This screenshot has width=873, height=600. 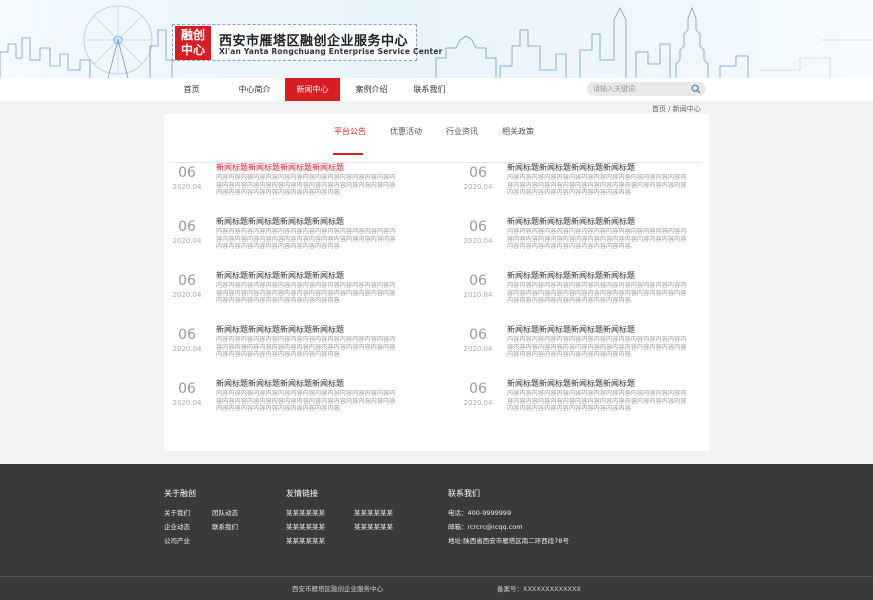 What do you see at coordinates (696, 89) in the screenshot?
I see `search-icon` at bounding box center [696, 89].